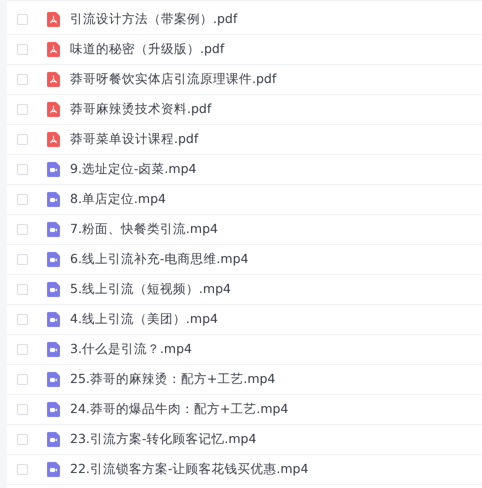 The height and width of the screenshot is (488, 482). Describe the element at coordinates (154, 19) in the screenshot. I see `file-name: 引流设计方法（带案例）.pdf` at that location.